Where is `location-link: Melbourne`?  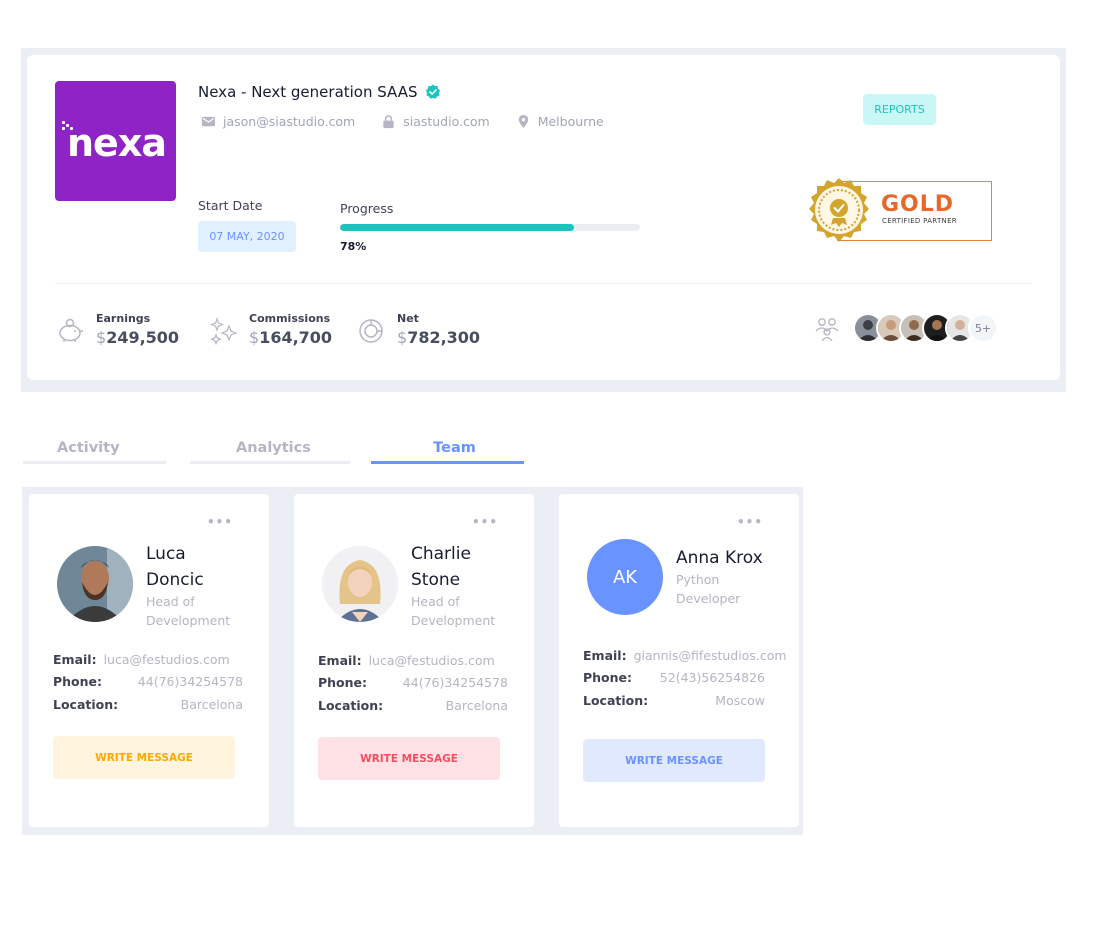
location-link: Melbourne is located at coordinates (560, 121).